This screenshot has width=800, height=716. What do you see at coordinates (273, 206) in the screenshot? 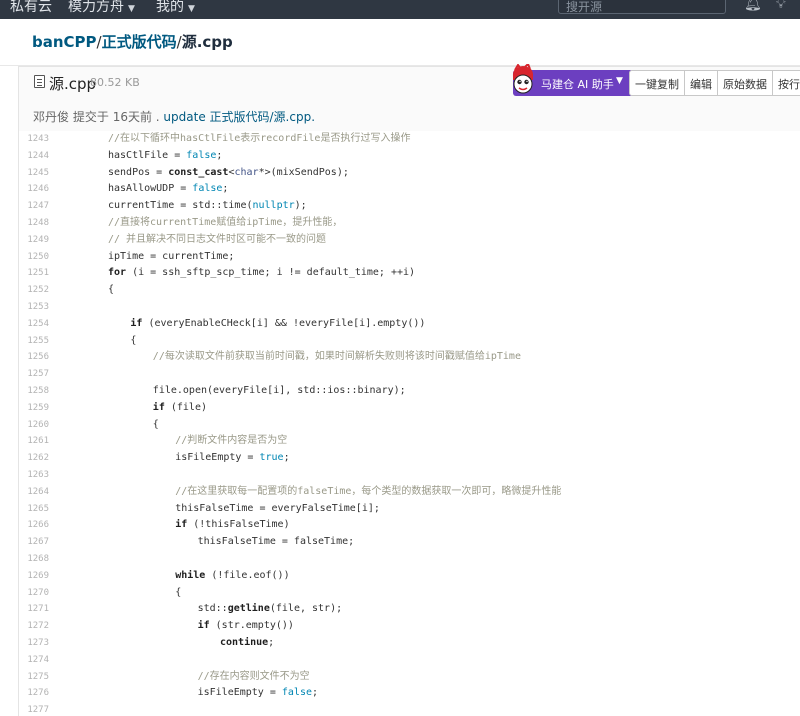
I see `code-token: nullptr` at bounding box center [273, 206].